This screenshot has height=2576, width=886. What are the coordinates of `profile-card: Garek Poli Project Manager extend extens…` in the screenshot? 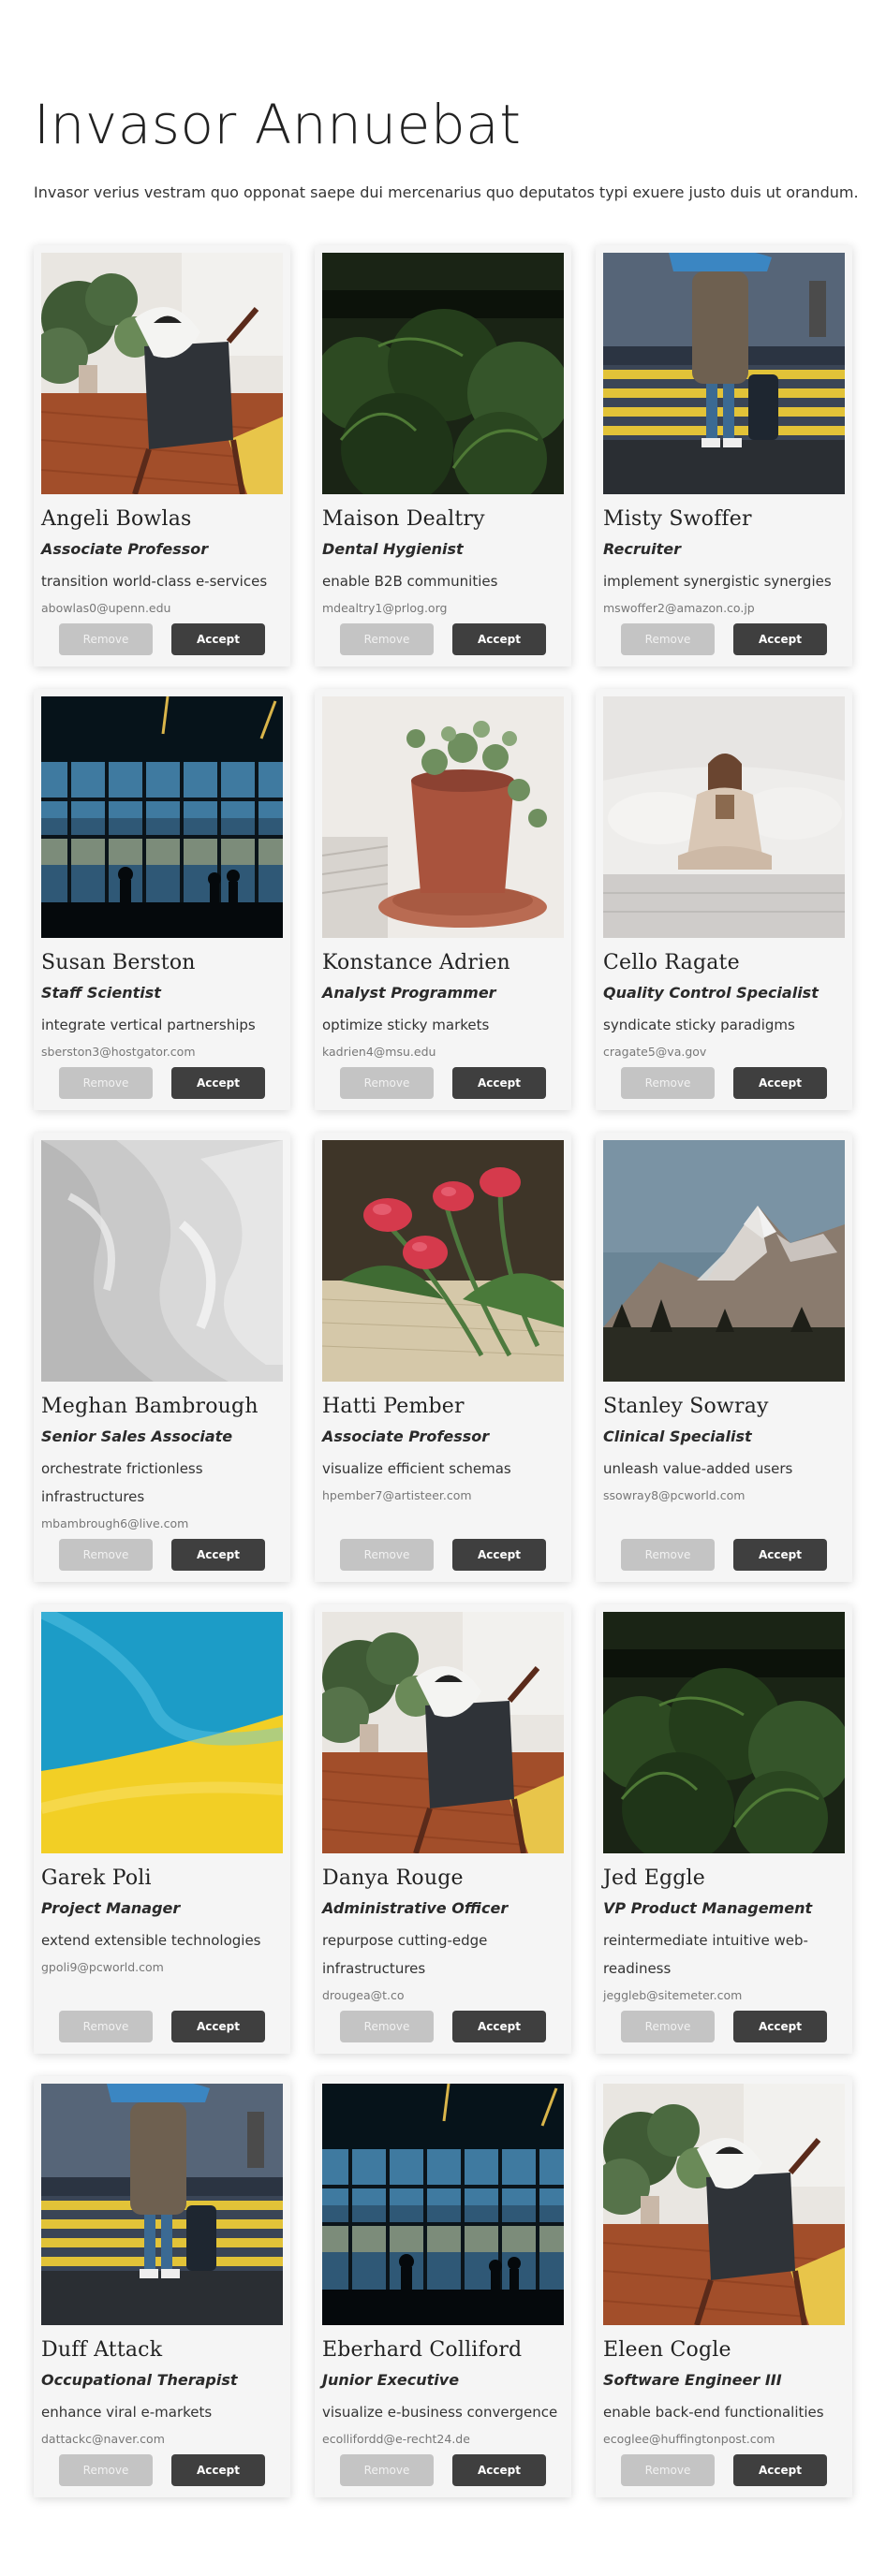 It's located at (162, 1829).